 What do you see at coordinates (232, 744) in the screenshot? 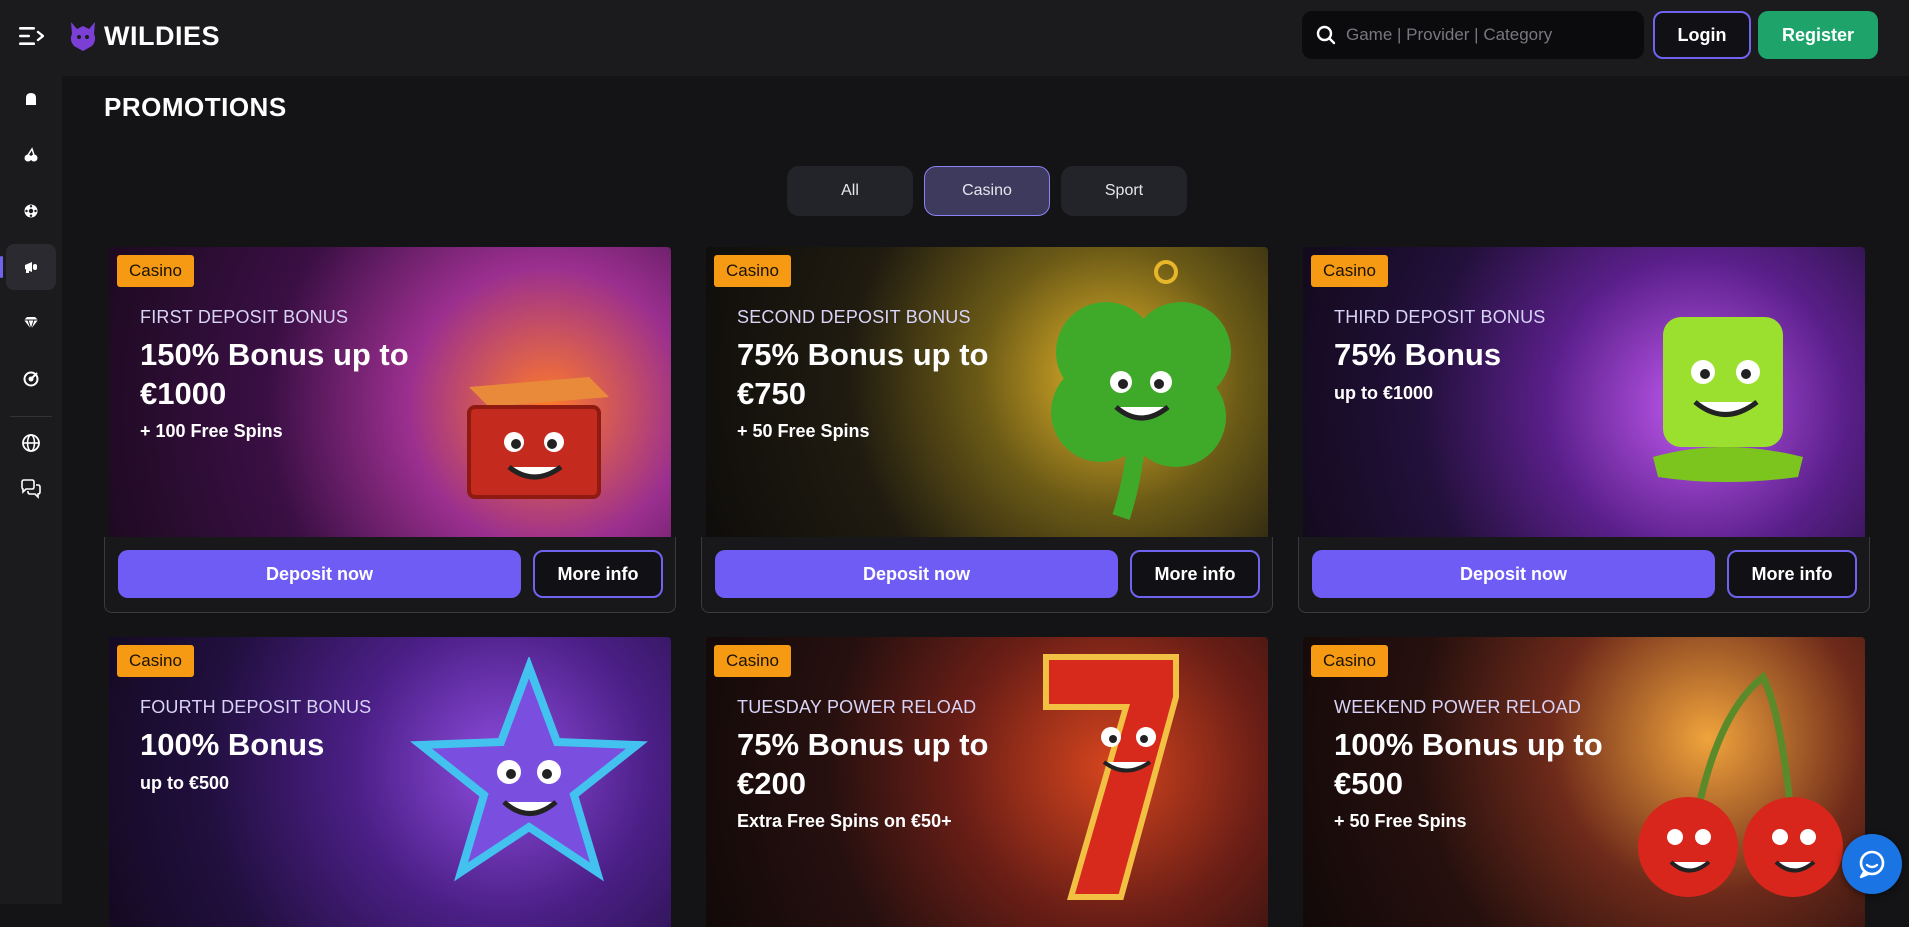
I see `promo-title: 100% Bonus` at bounding box center [232, 744].